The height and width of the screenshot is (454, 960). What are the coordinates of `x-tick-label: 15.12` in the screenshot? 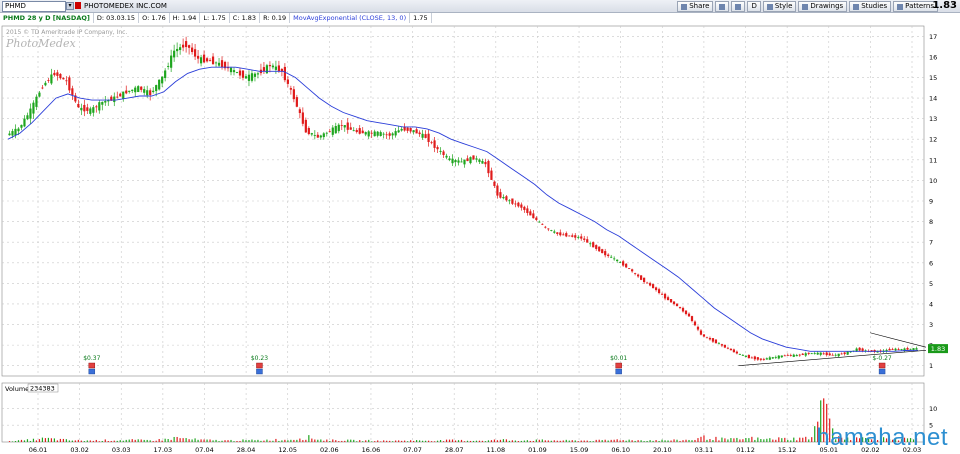 It's located at (787, 450).